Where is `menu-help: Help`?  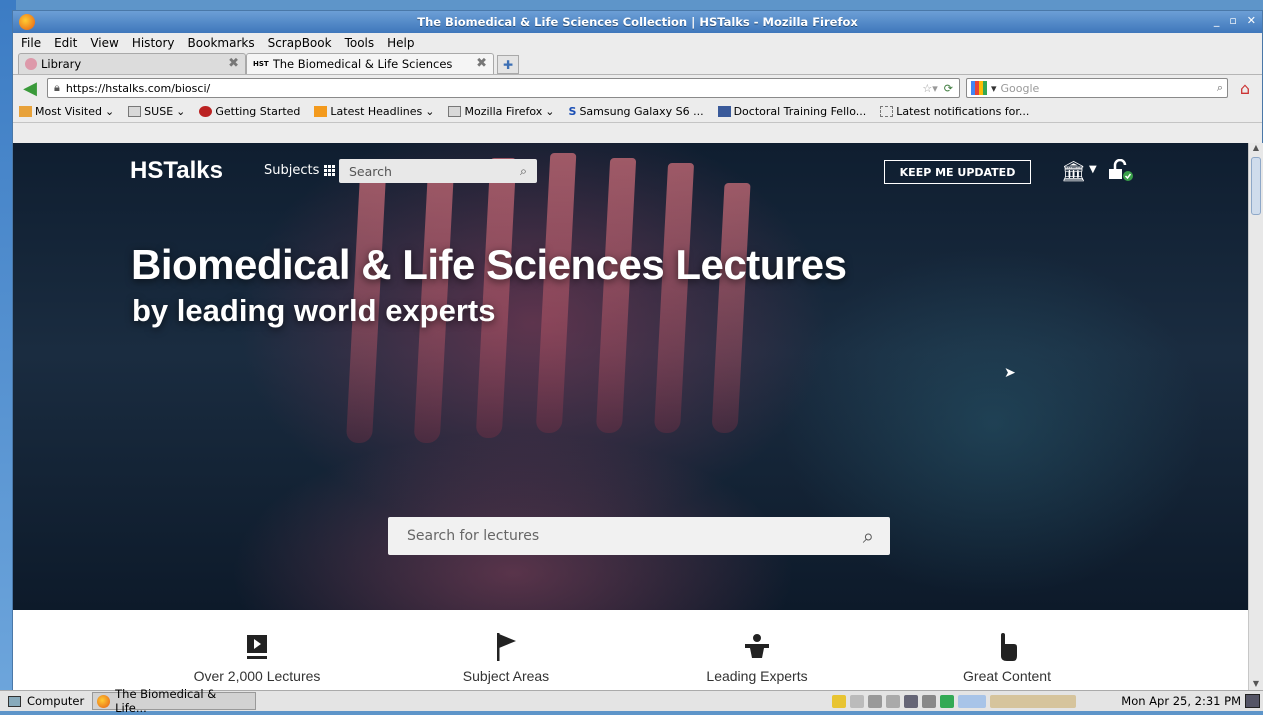 menu-help: Help is located at coordinates (400, 43).